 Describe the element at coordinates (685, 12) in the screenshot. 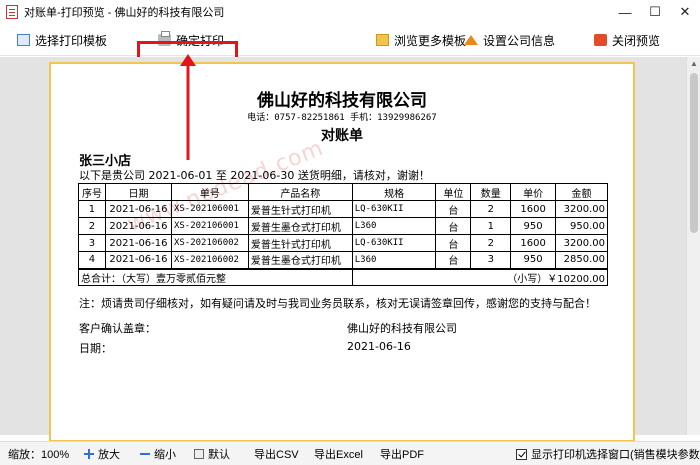

I see `close-button: ✕` at that location.